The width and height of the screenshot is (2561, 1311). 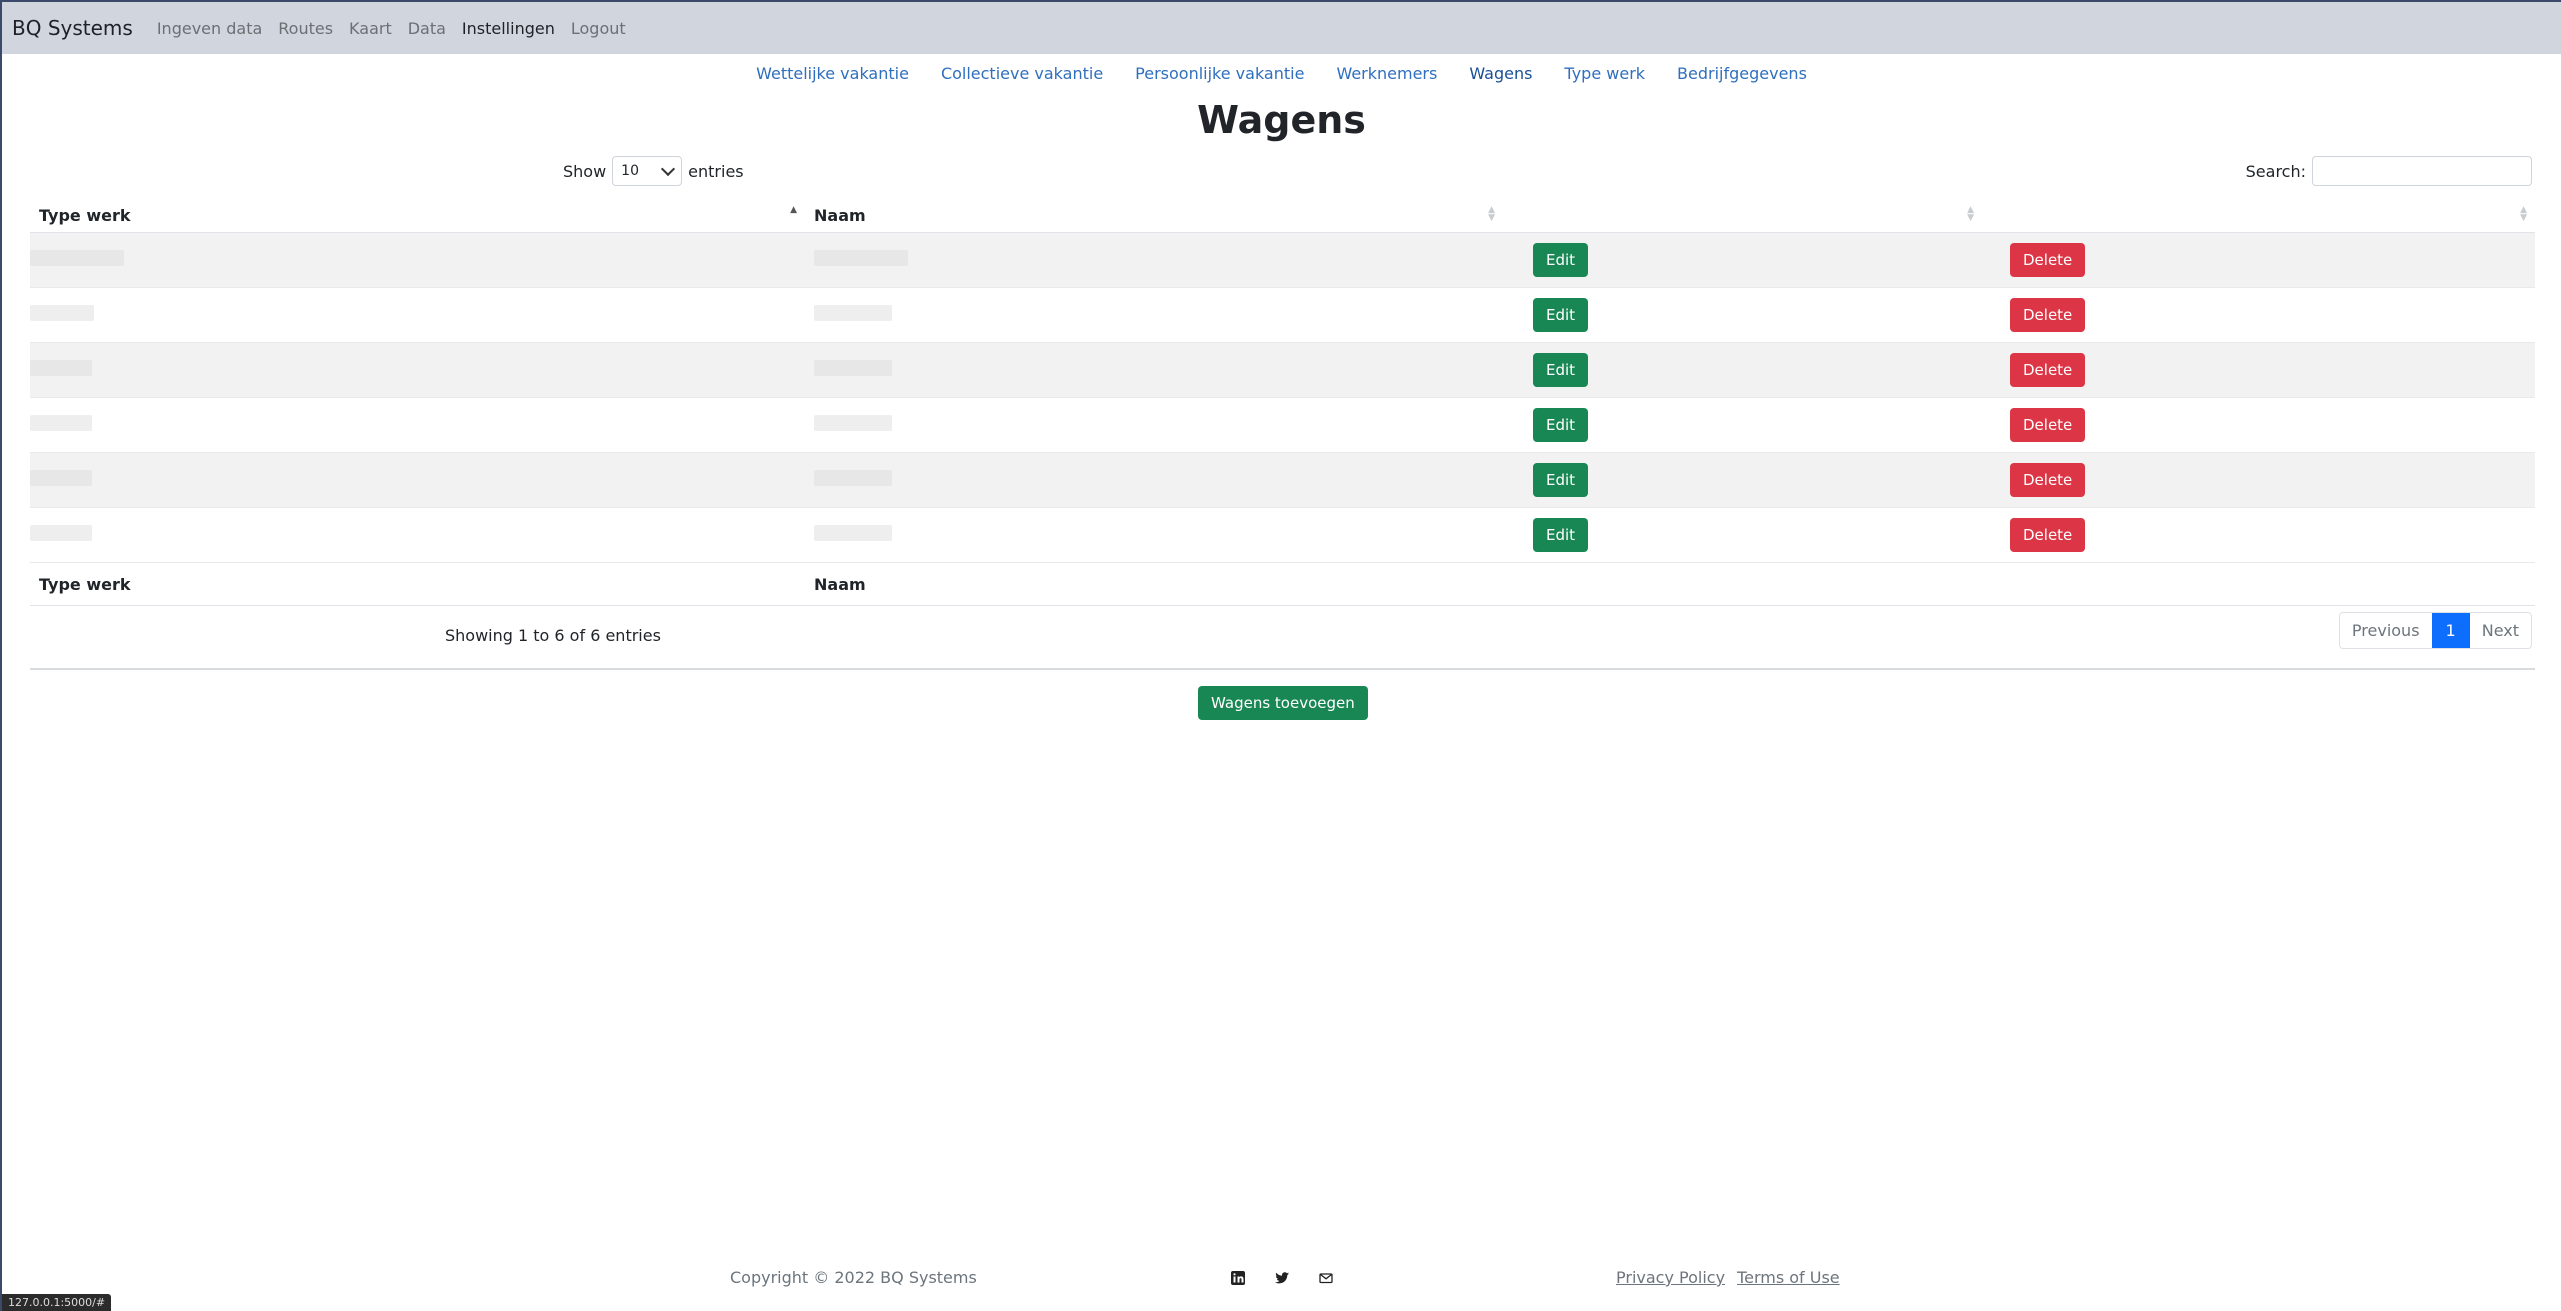 I want to click on table-footer-row: Type werk Naam, so click(x=1282, y=584).